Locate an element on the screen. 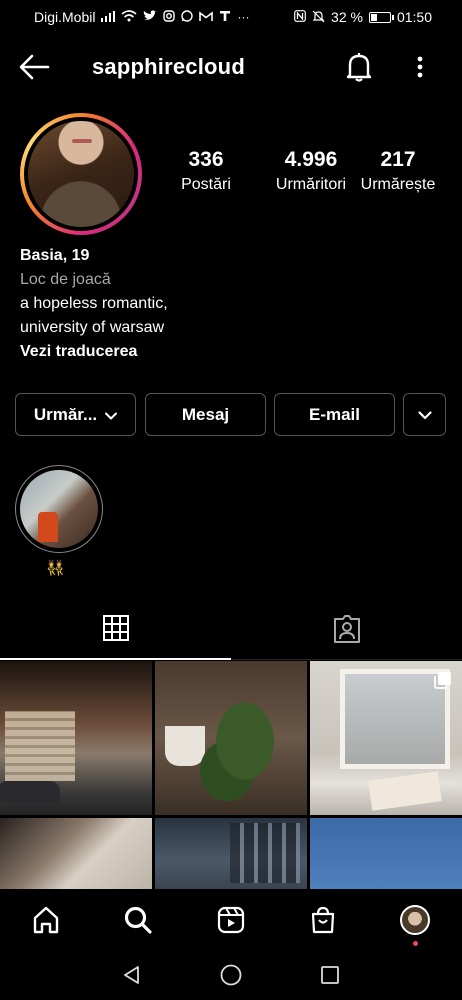  multi-post-icon is located at coordinates (443, 680).